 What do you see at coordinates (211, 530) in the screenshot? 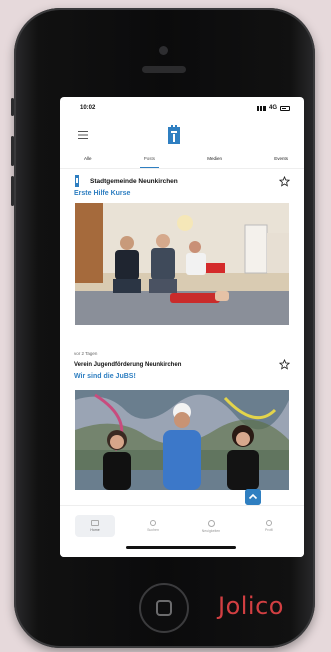
I see `nav-news-label: Neuigkeiten` at bounding box center [211, 530].